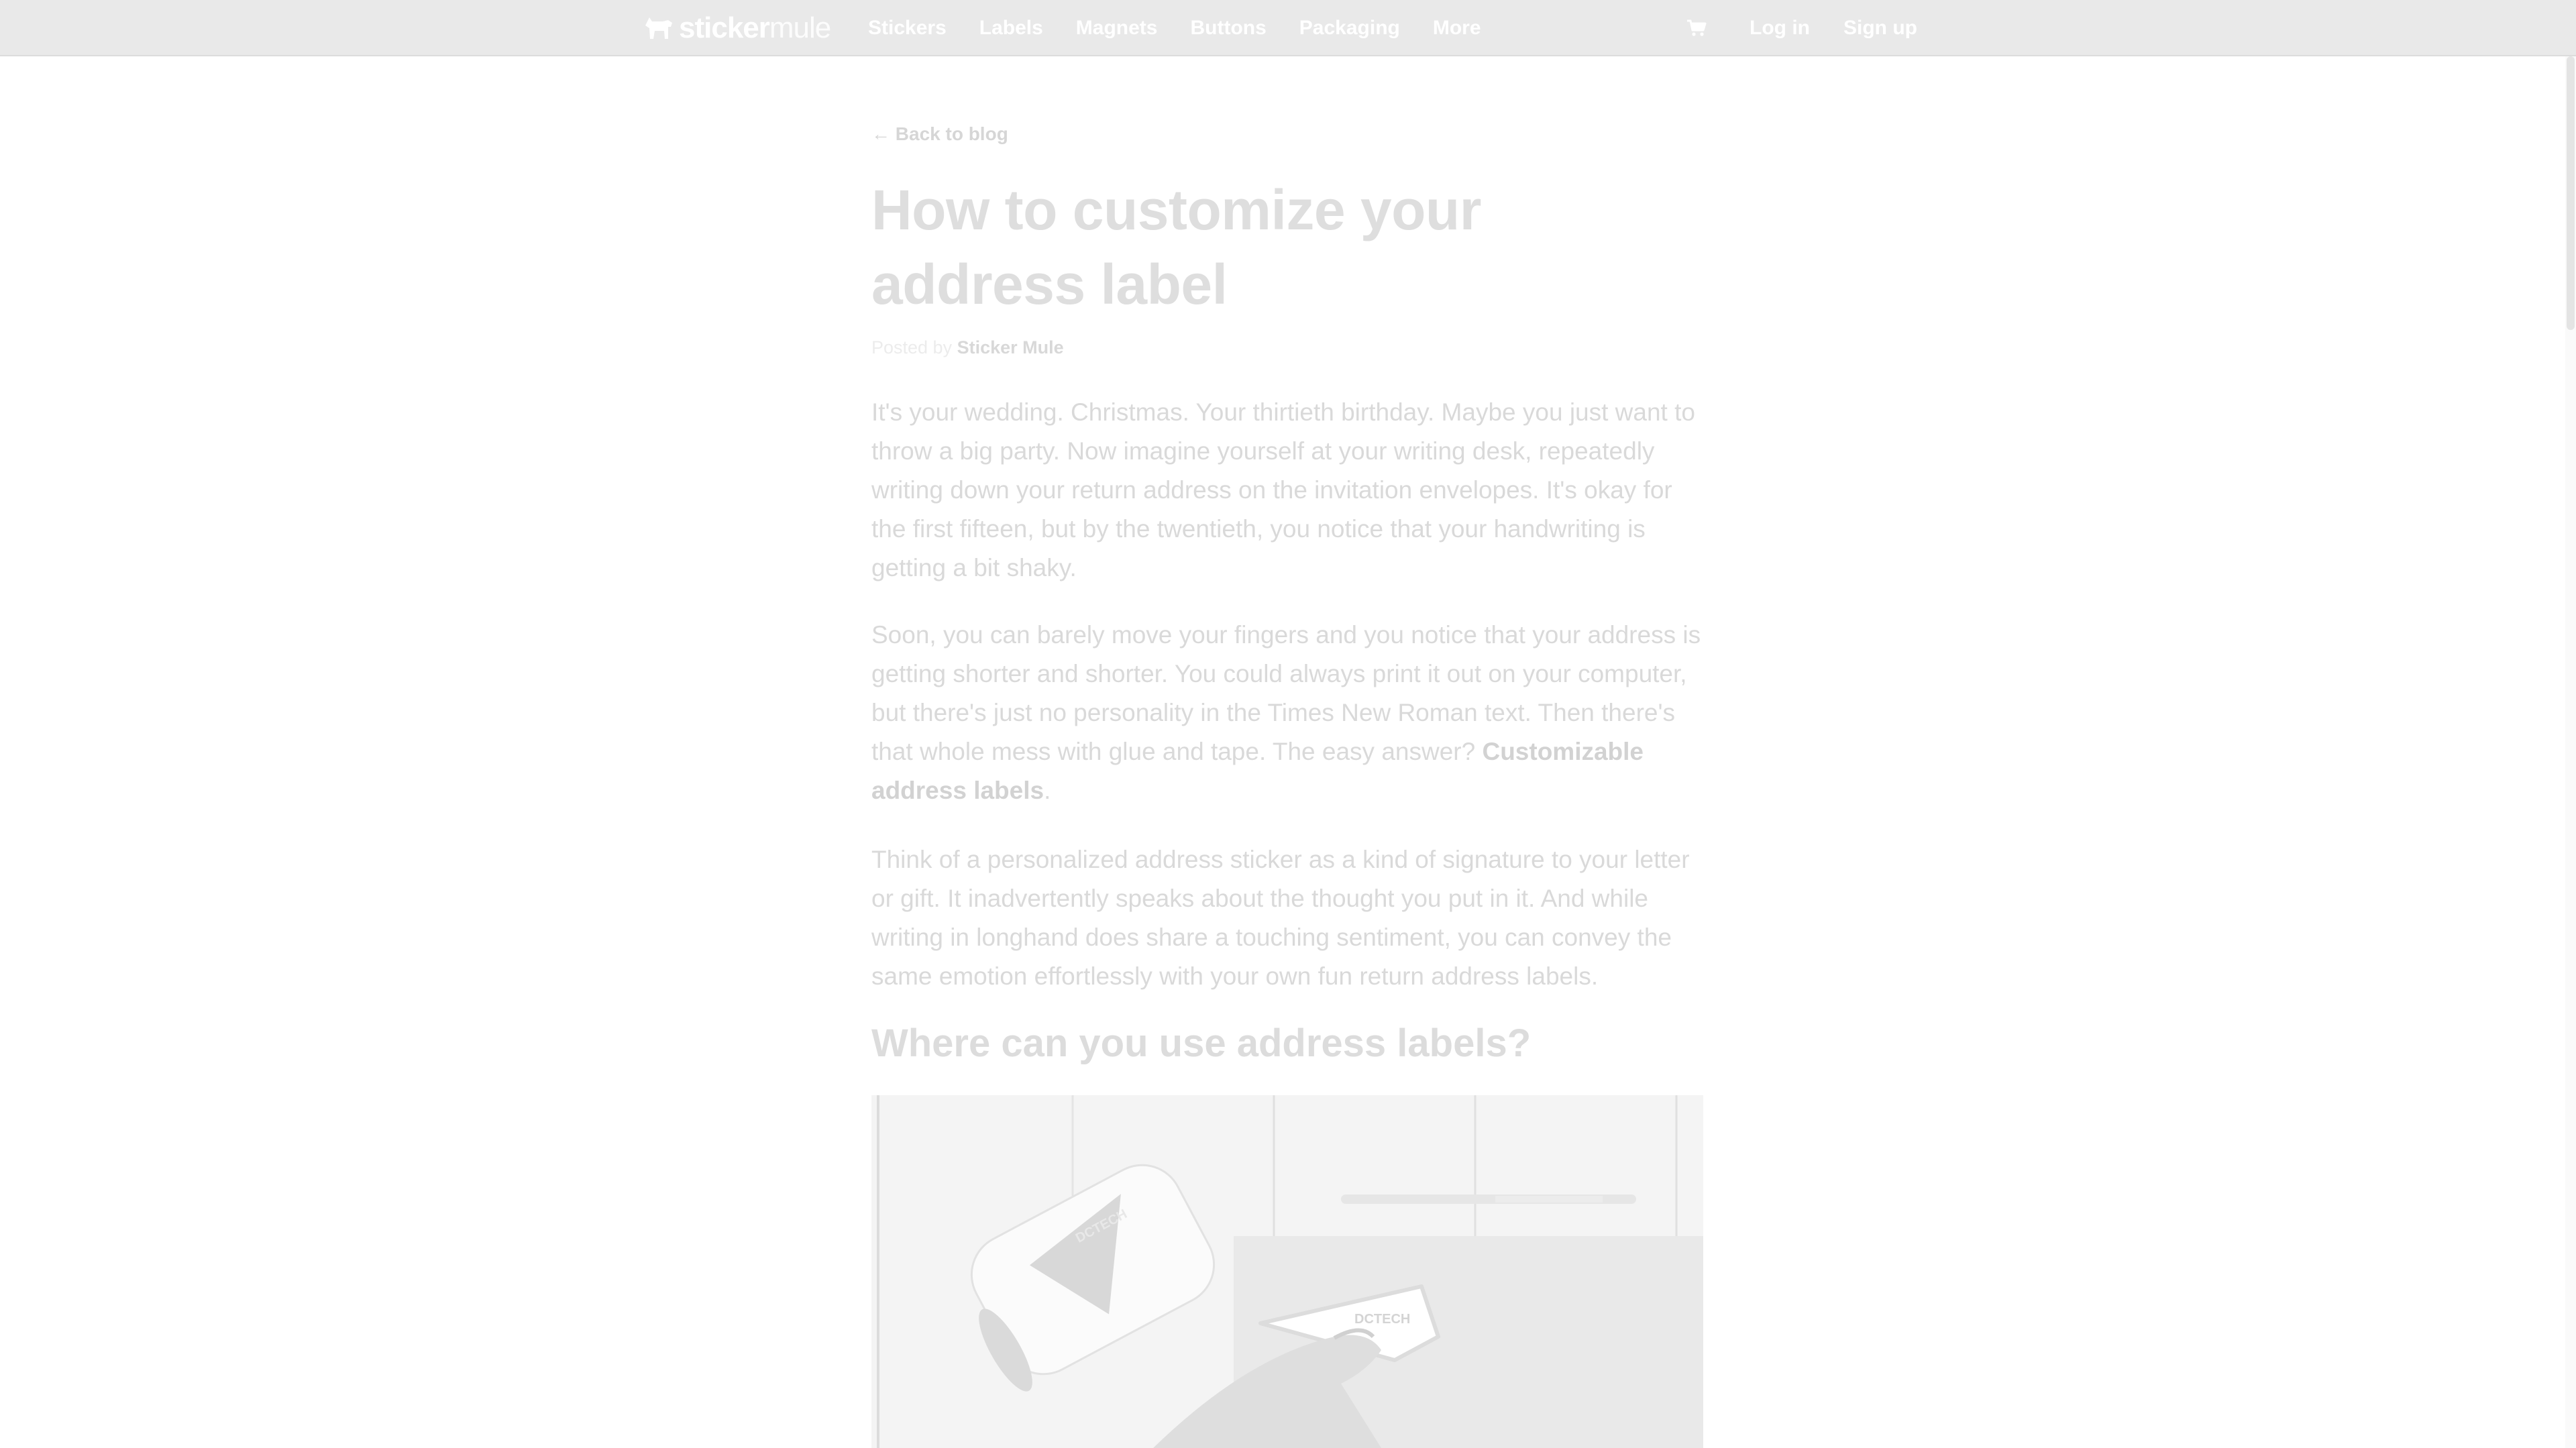  I want to click on svg-text: DCTECH, so click(1382, 1319).